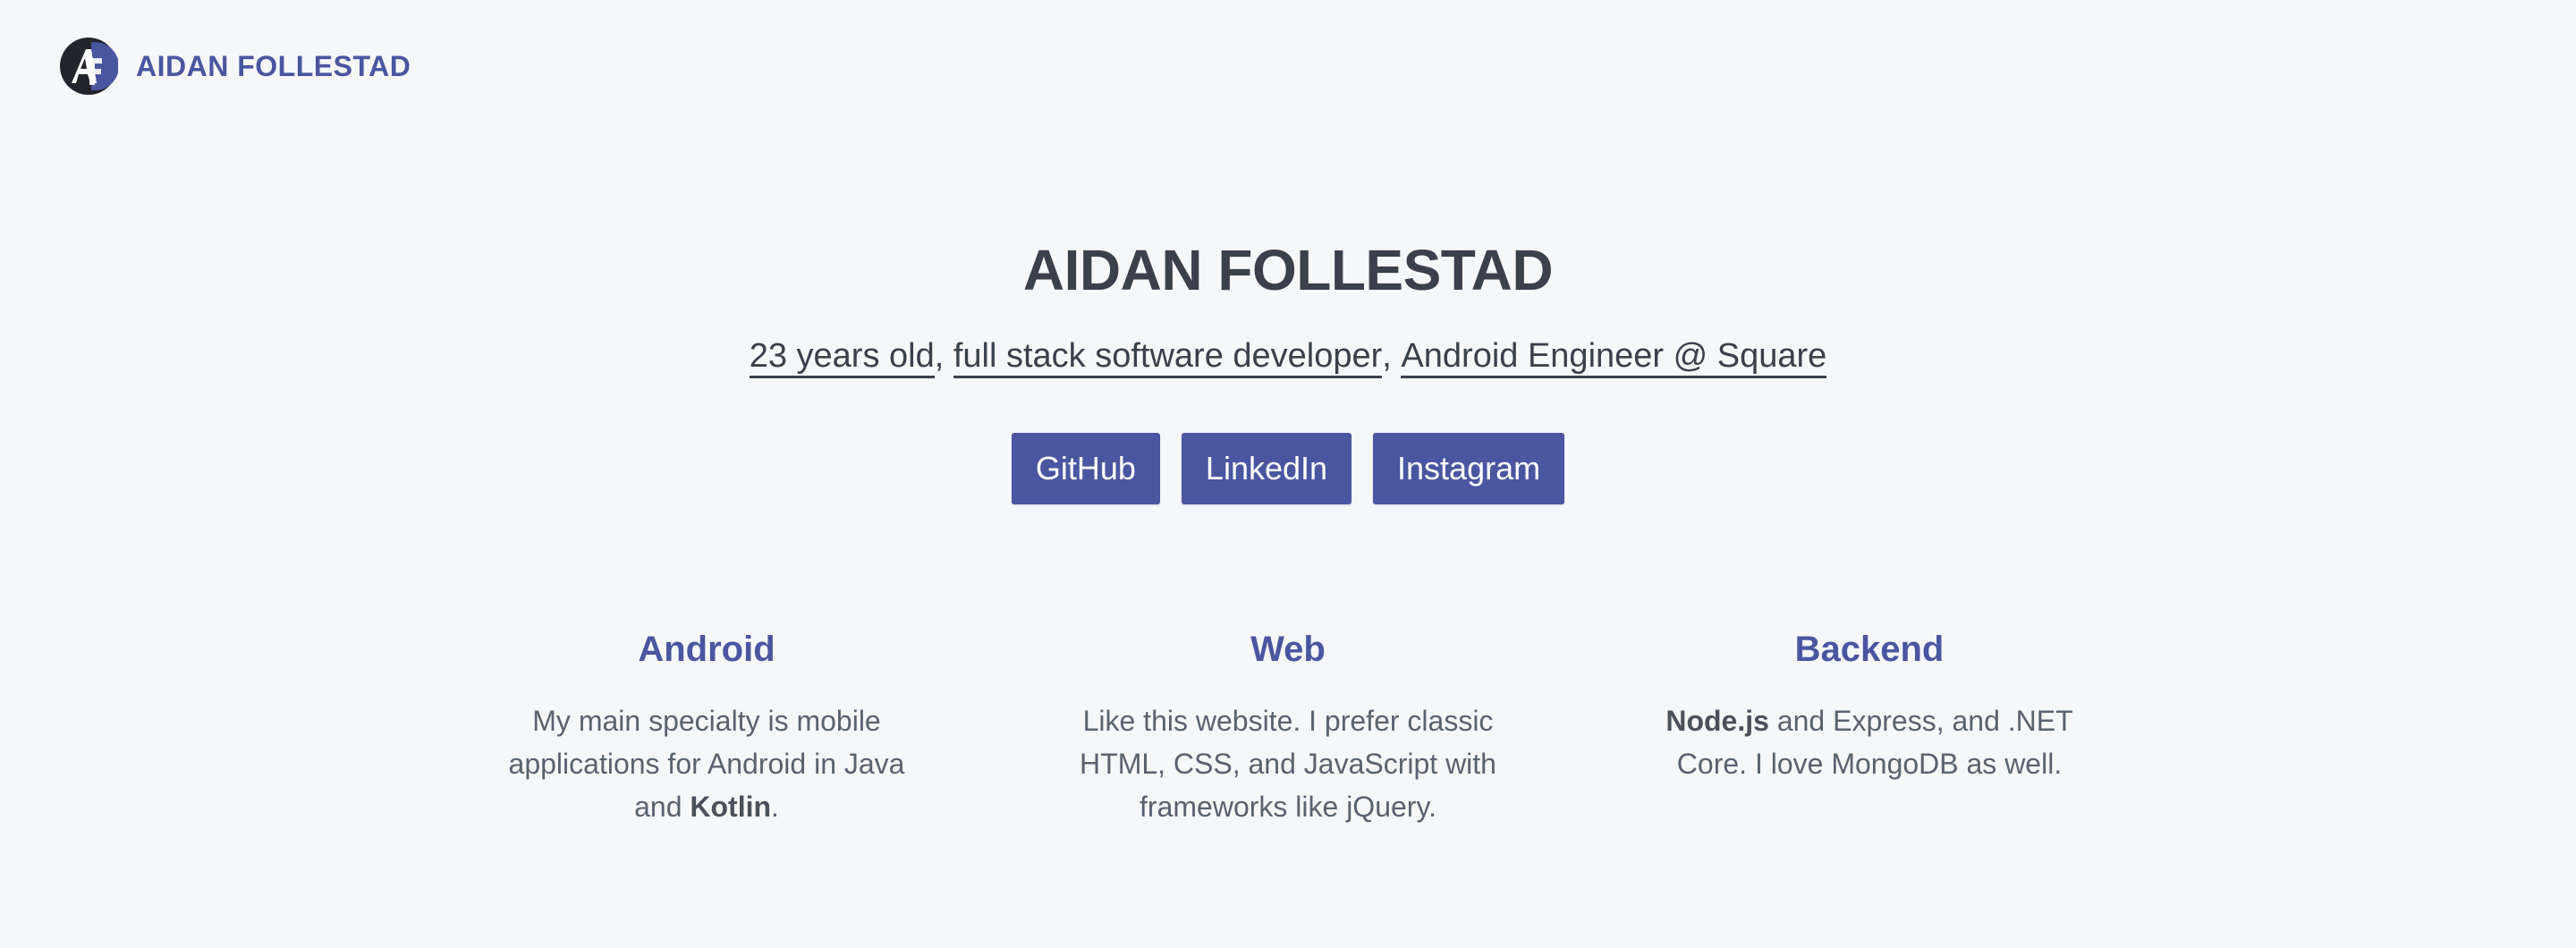  What do you see at coordinates (731, 807) in the screenshot?
I see `skill-text-bold: Kotlin` at bounding box center [731, 807].